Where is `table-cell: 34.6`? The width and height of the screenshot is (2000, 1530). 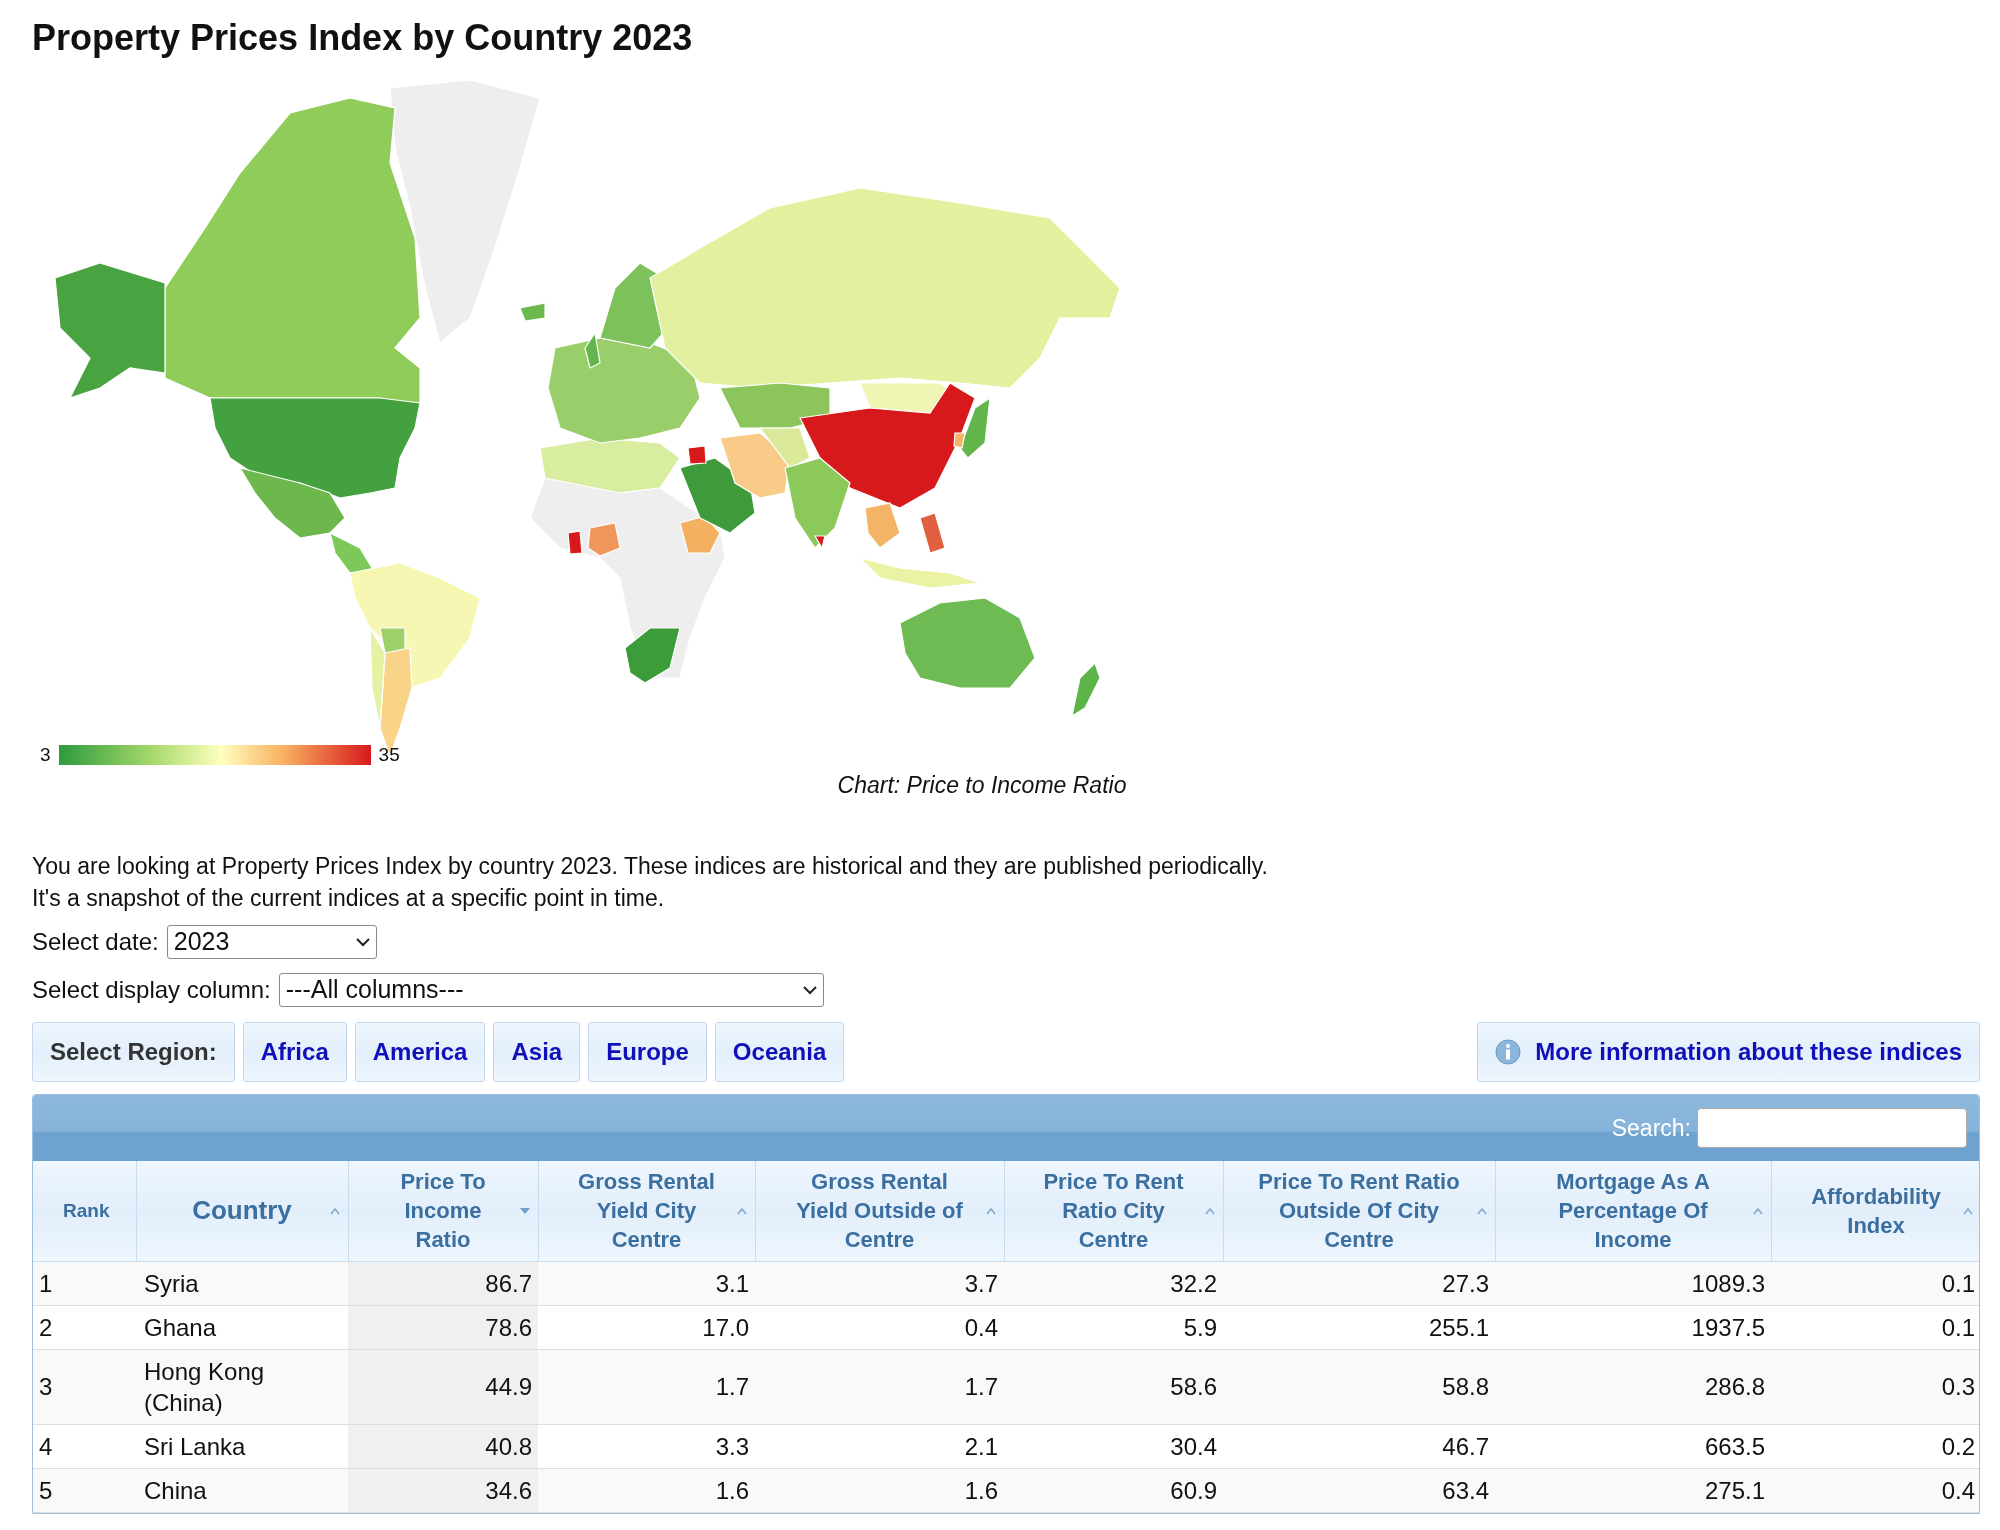 table-cell: 34.6 is located at coordinates (443, 1490).